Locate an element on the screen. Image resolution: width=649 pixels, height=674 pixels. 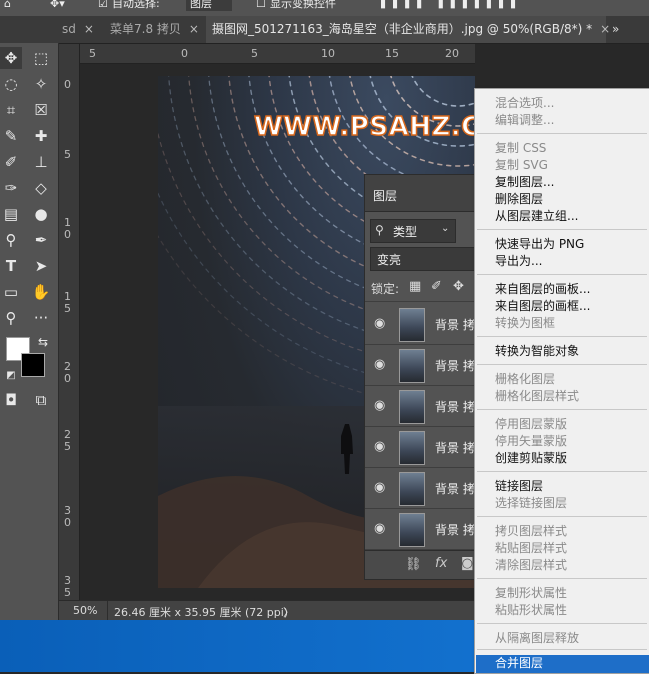
menu-item: 转换为智能对象 is located at coordinates (537, 351).